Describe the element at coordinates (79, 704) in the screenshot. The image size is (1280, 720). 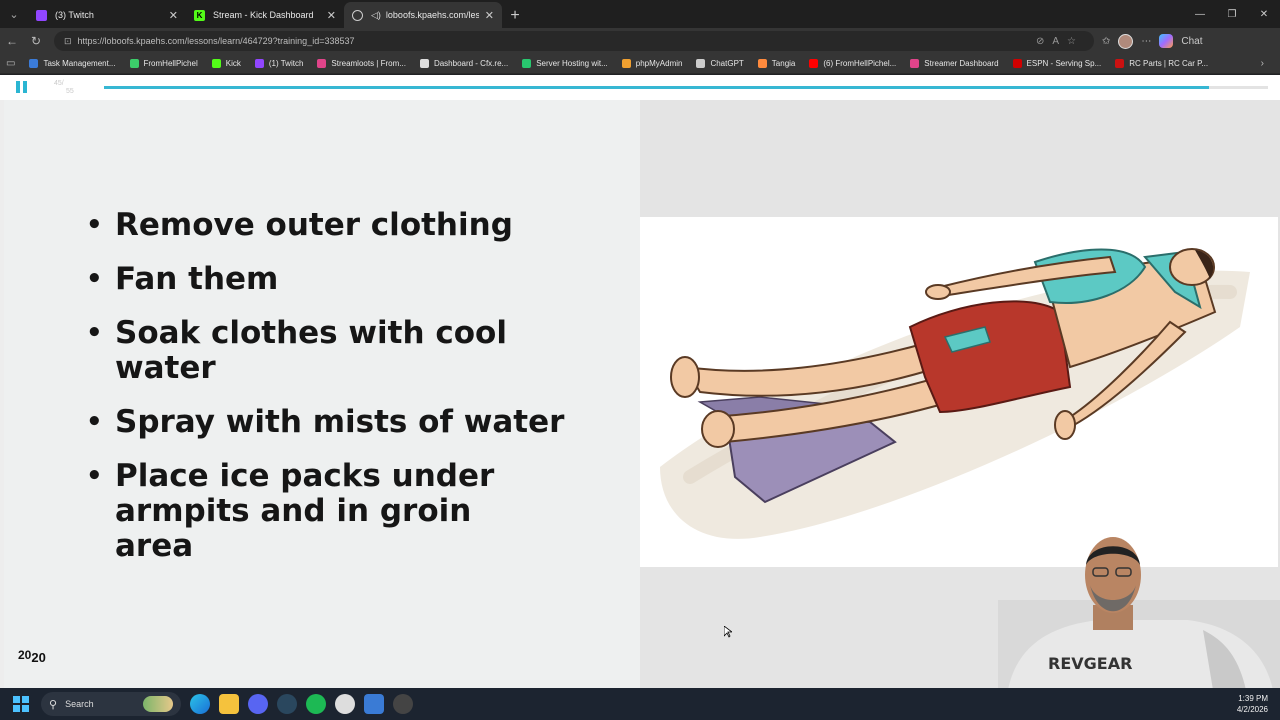
I see `search-label: Search` at that location.